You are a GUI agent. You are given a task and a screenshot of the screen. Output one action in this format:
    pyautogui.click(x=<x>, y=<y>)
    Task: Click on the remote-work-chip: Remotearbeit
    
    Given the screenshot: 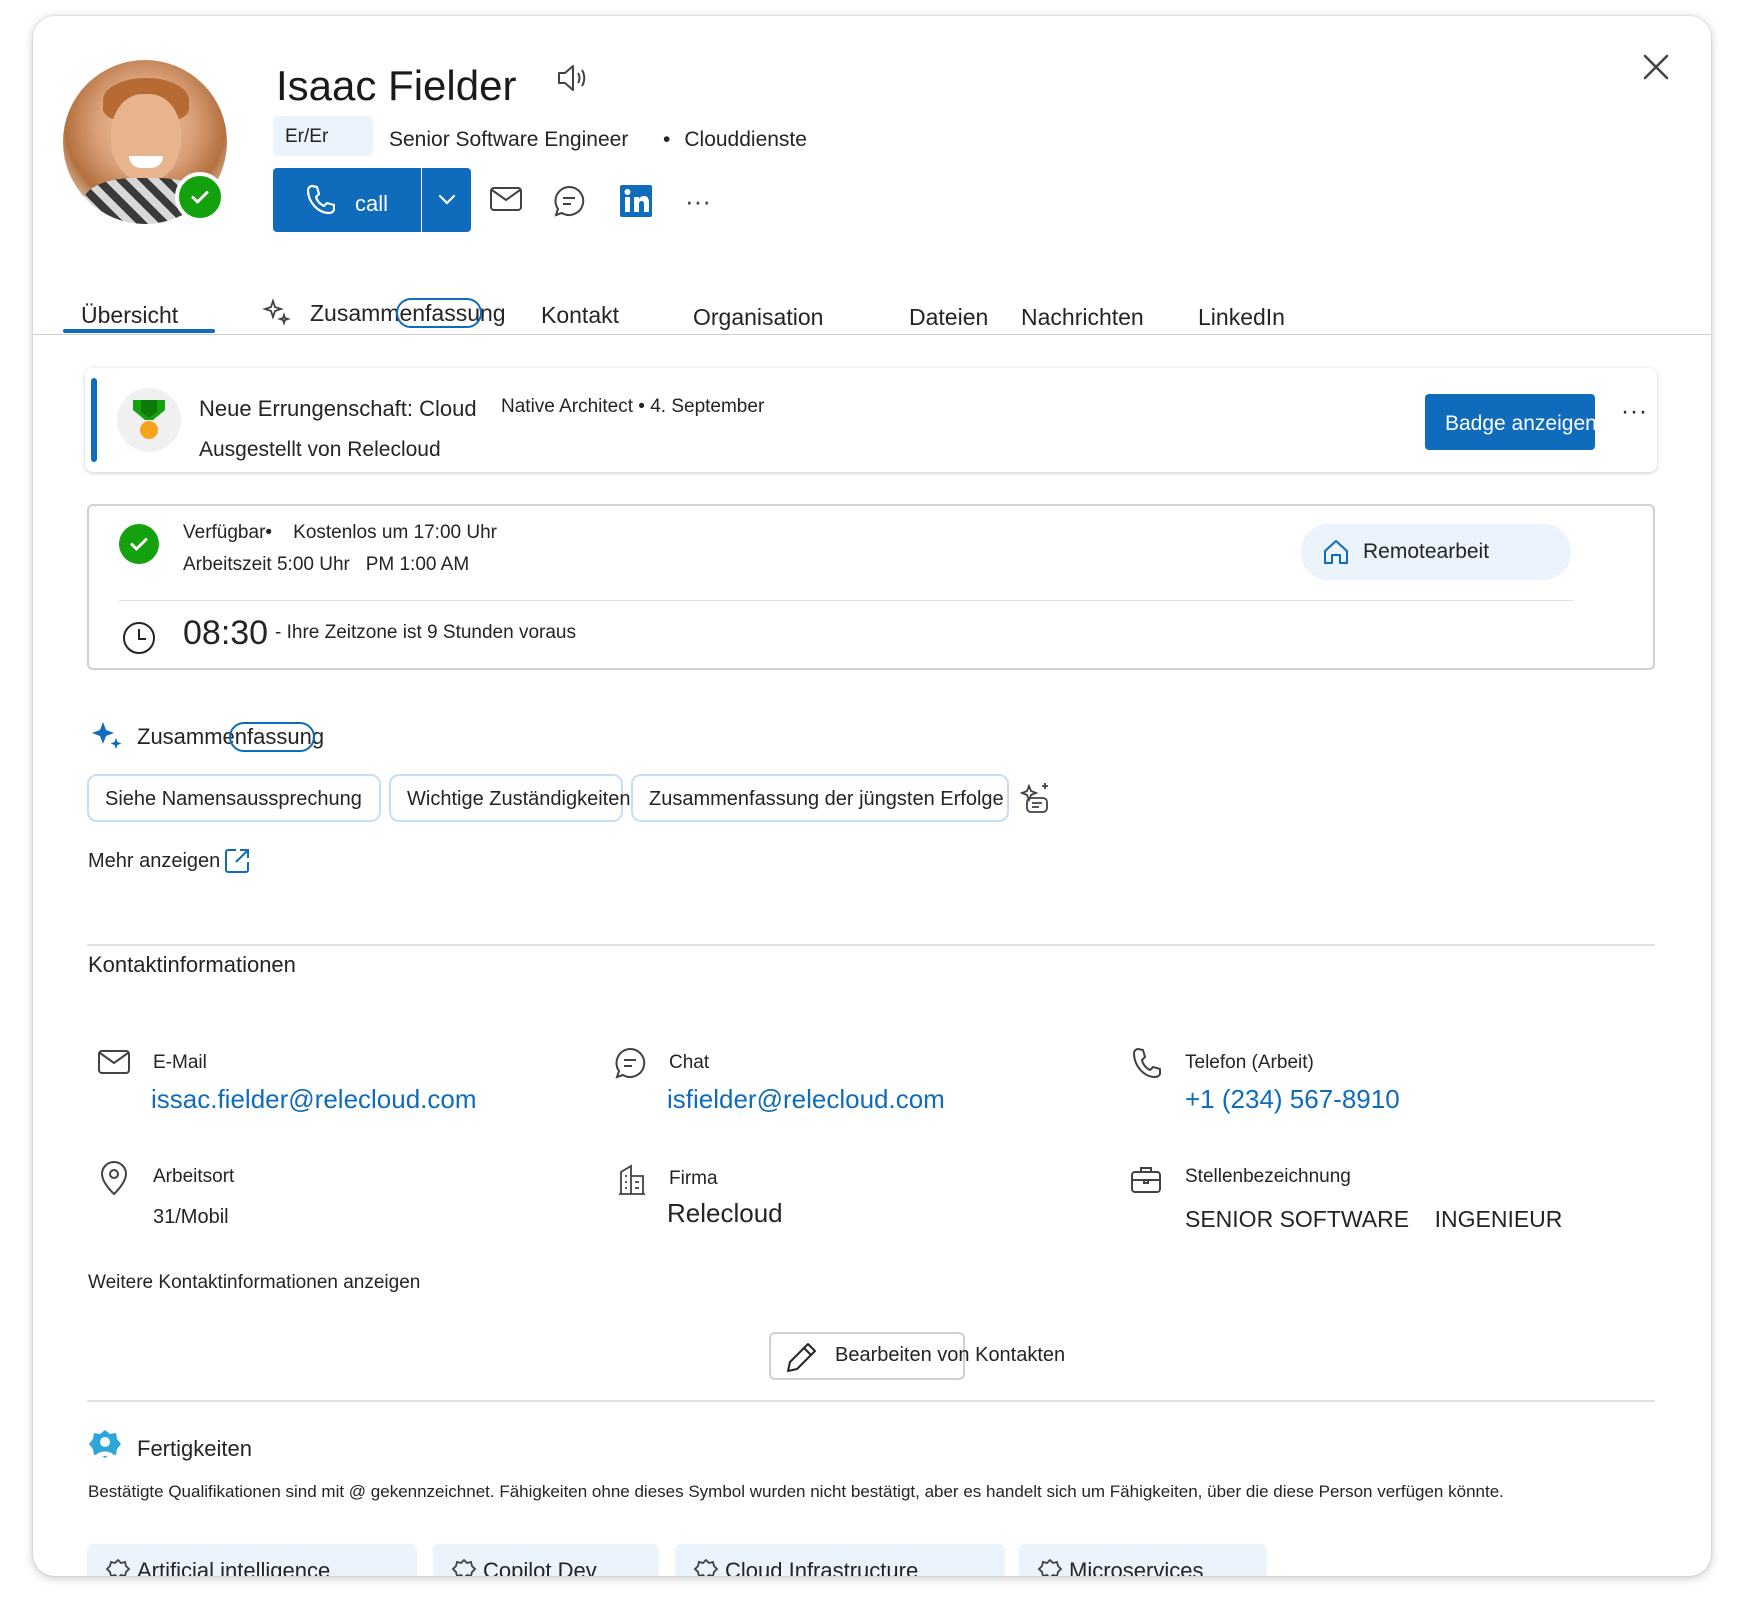 What is the action you would take?
    pyautogui.click(x=1436, y=552)
    